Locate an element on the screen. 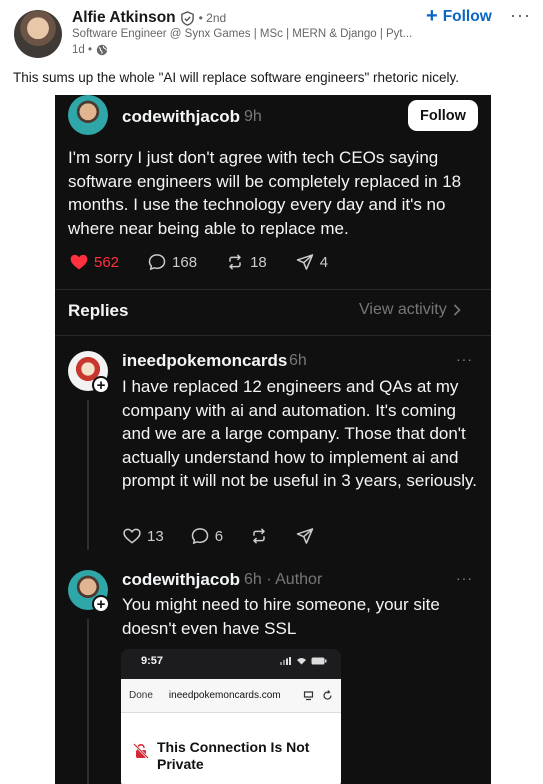 This screenshot has height=784, width=543. connection-warning-title: This Connection Is Not Private is located at coordinates (233, 755).